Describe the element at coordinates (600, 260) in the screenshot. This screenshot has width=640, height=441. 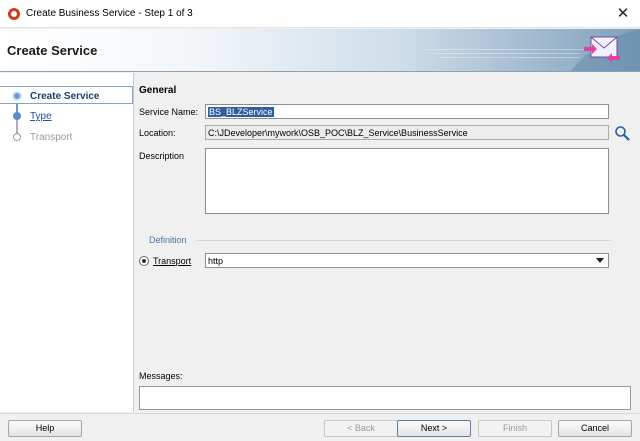
I see `dropdown-arrow-icon` at that location.